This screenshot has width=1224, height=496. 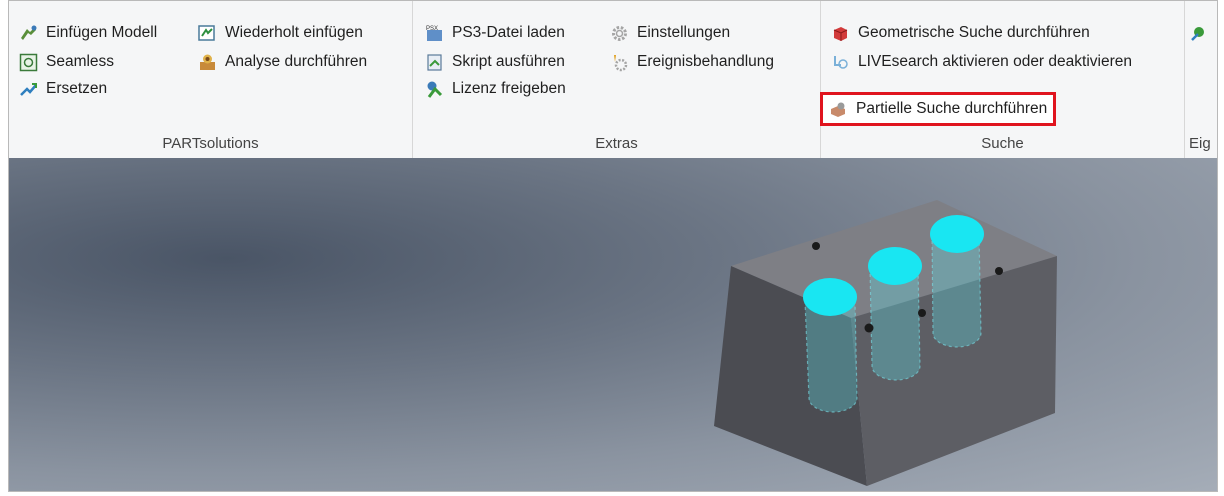 I want to click on properties-button, so click(x=1198, y=33).